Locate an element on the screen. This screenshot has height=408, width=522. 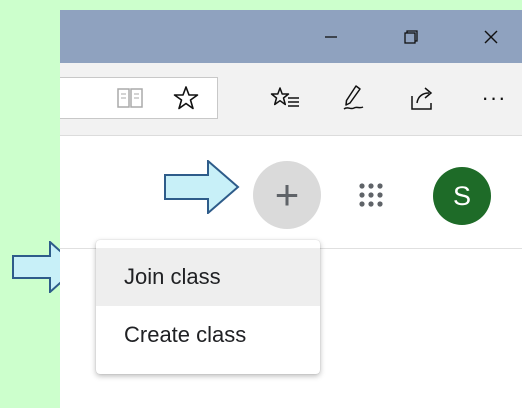
reading-view-icon is located at coordinates (130, 98).